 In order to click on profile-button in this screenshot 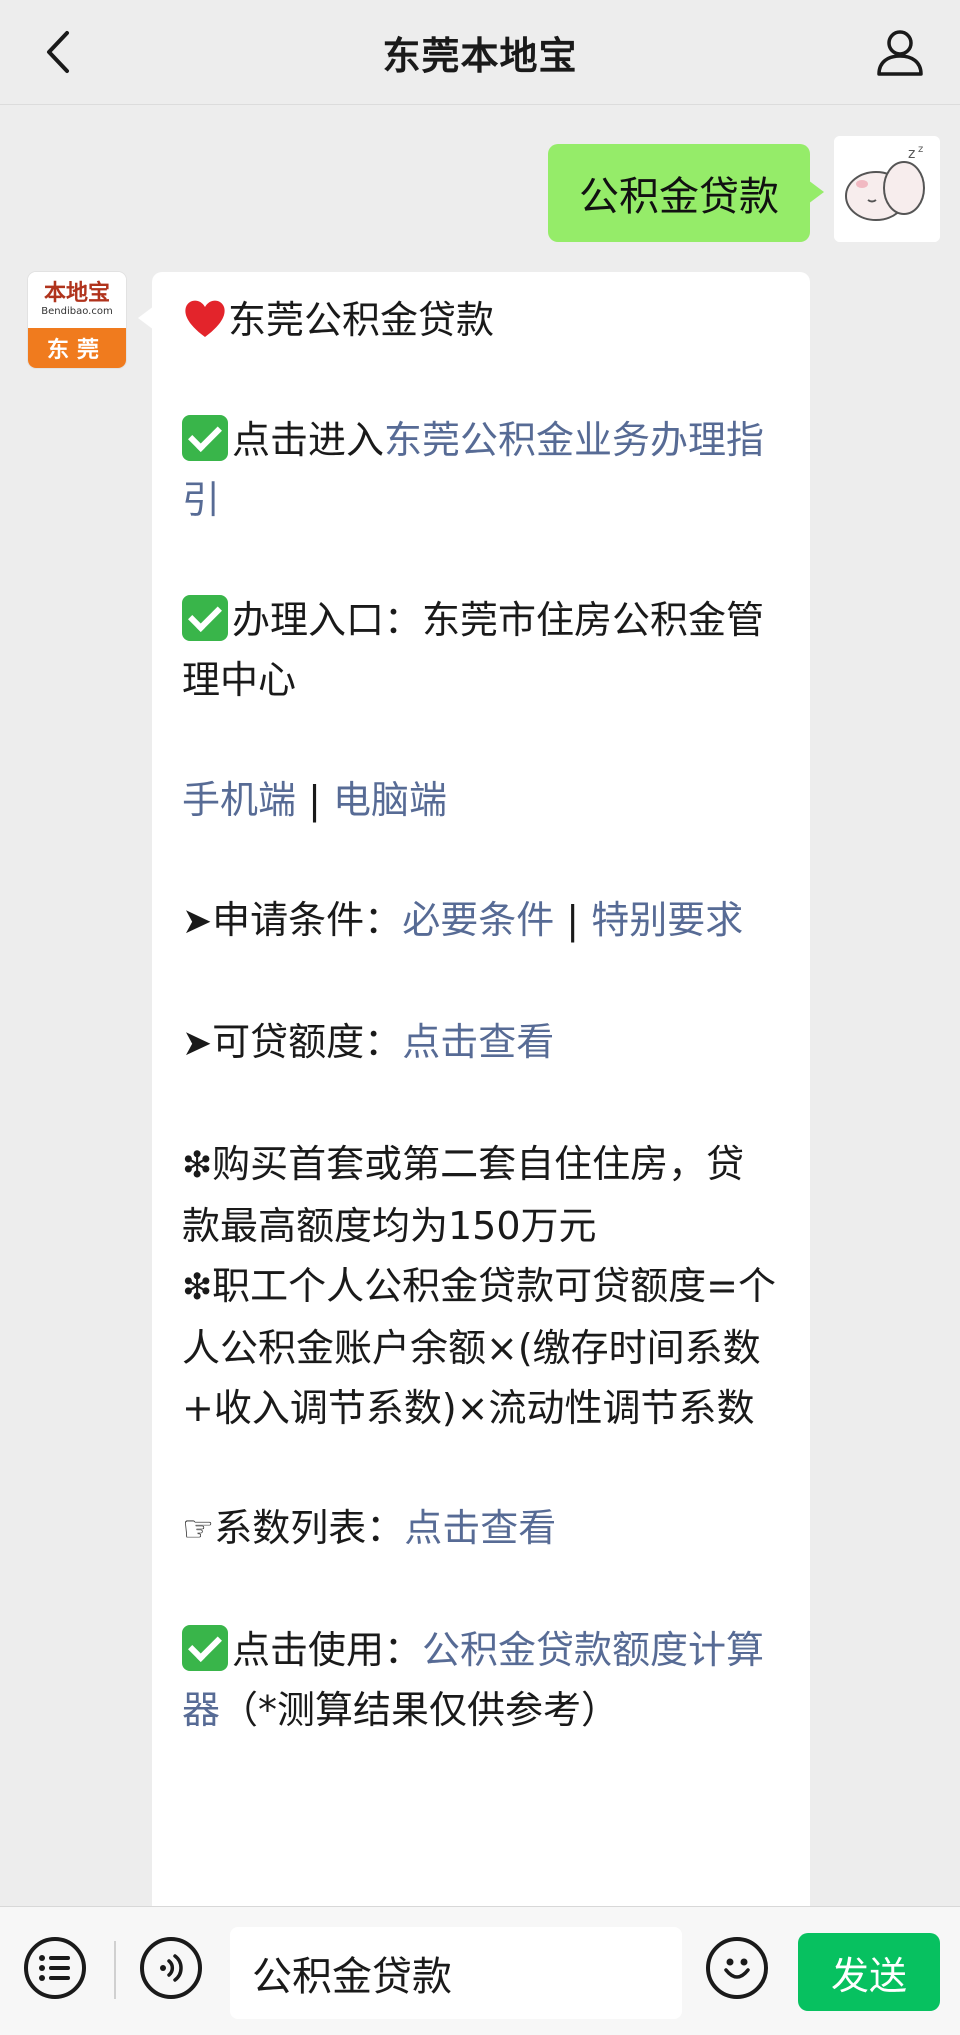, I will do `click(900, 52)`.